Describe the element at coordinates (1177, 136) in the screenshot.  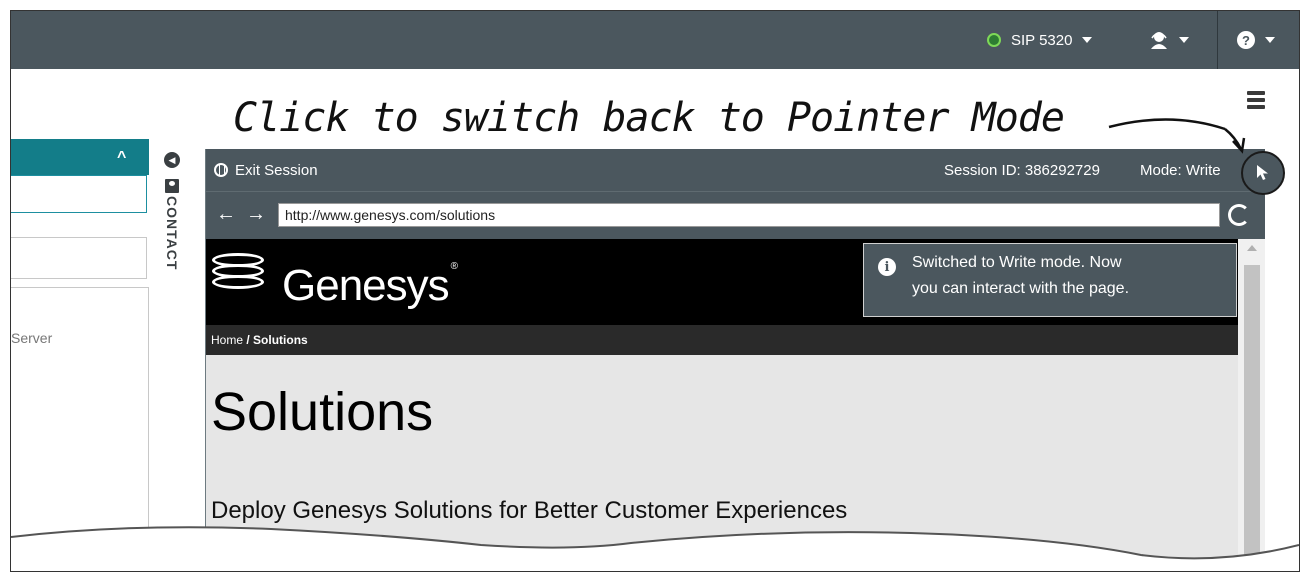
I see `annotation-arrow` at that location.